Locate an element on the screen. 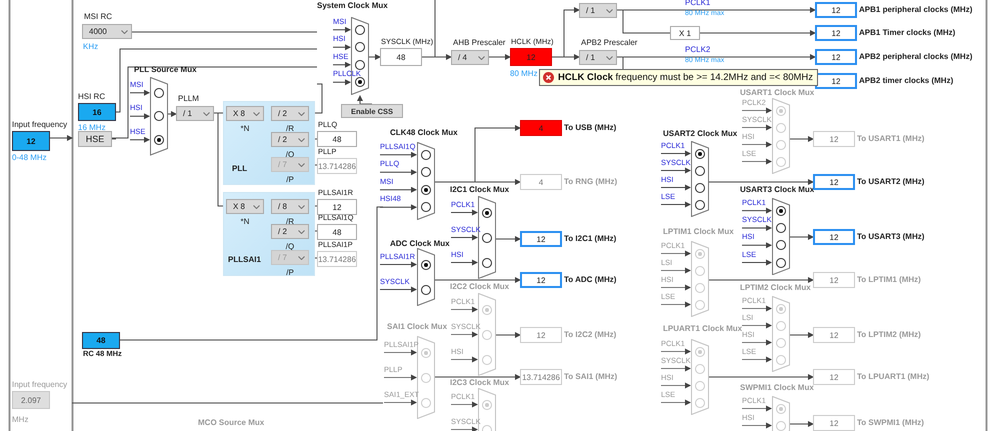 This screenshot has height=431, width=999. error-icon is located at coordinates (548, 77).